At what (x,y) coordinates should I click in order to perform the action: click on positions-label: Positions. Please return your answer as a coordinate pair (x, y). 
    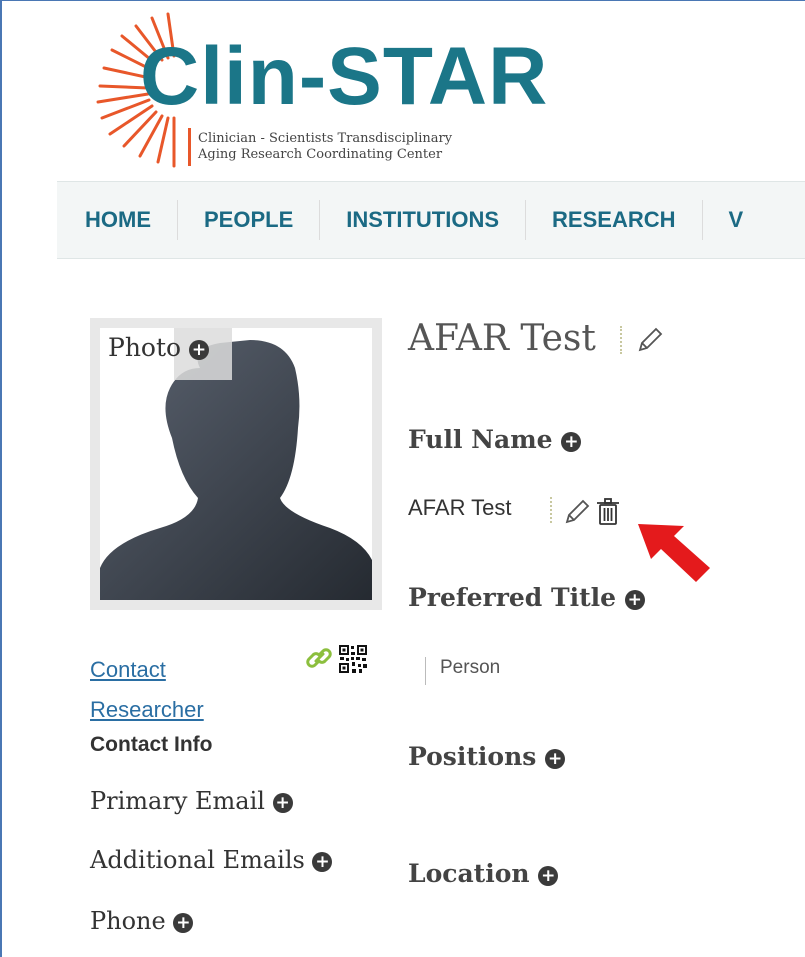
    Looking at the image, I should click on (472, 756).